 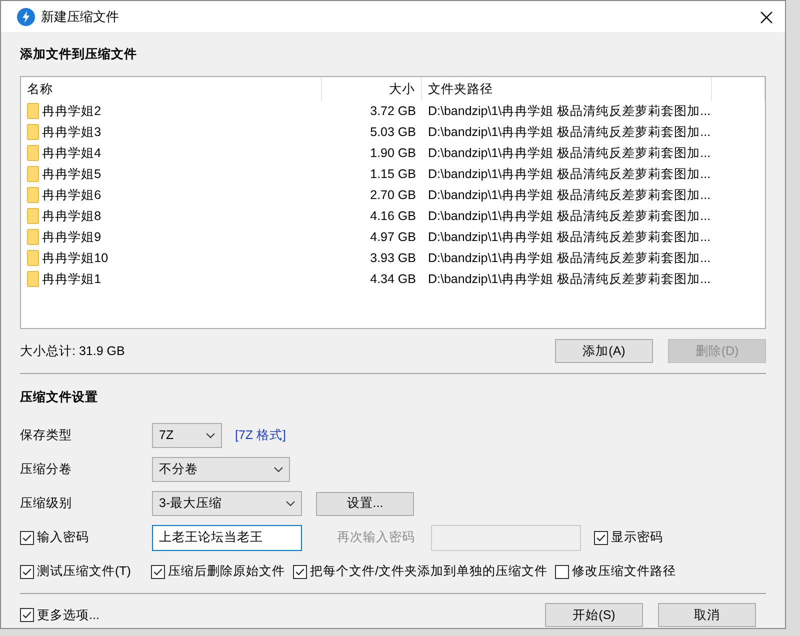 What do you see at coordinates (59, 397) in the screenshot?
I see `section-heading: 压缩文件设置` at bounding box center [59, 397].